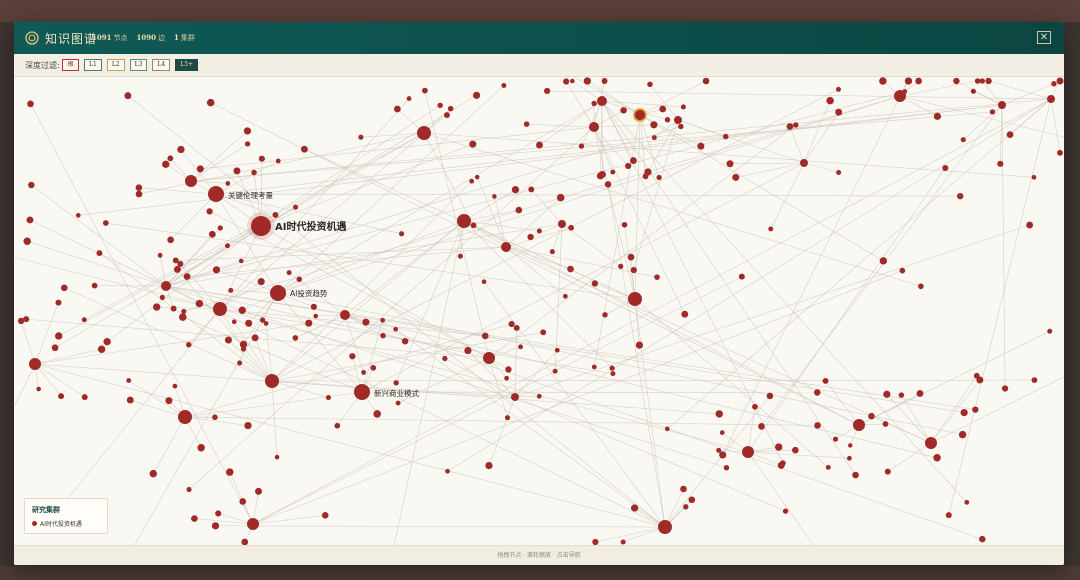 The width and height of the screenshot is (1080, 580). Describe the element at coordinates (115, 65) in the screenshot. I see `filter-l2-button: L2` at that location.